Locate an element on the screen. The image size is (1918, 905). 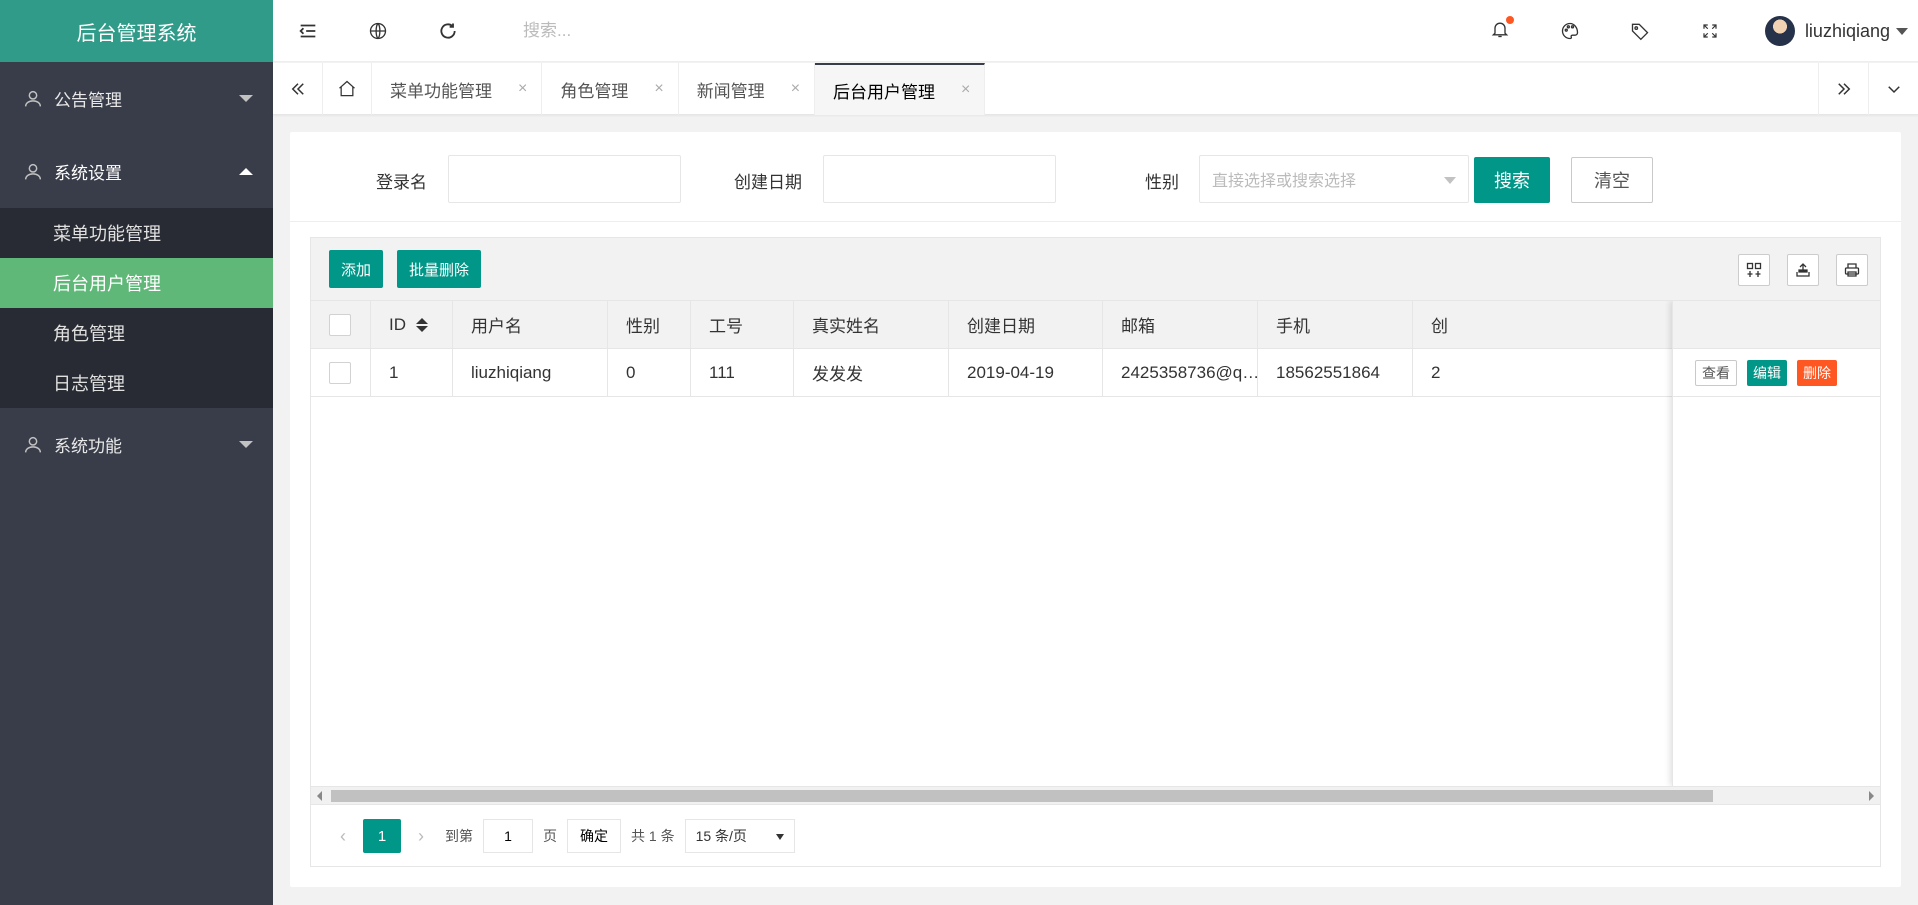
tag-icon is located at coordinates (1640, 31).